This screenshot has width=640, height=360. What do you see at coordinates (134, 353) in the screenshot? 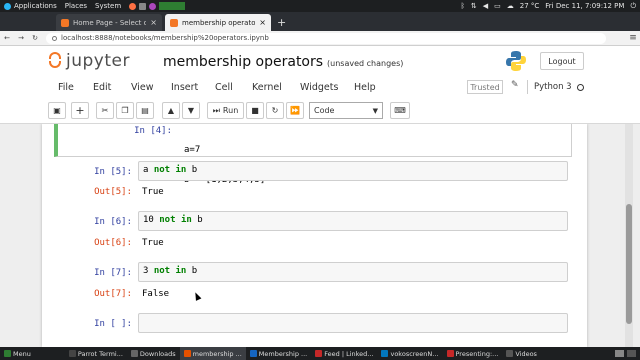
I see `folder-icon` at bounding box center [134, 353].